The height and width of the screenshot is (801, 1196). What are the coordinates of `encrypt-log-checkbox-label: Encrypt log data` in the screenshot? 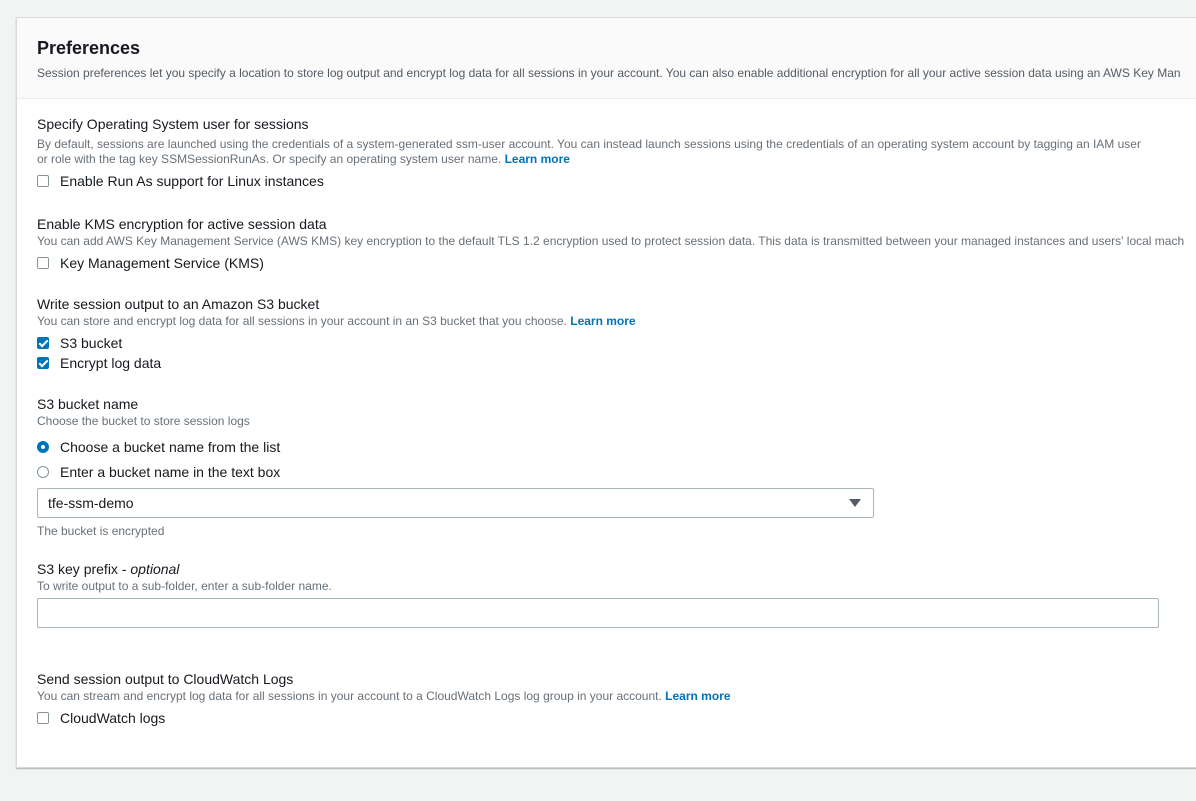 It's located at (110, 363).